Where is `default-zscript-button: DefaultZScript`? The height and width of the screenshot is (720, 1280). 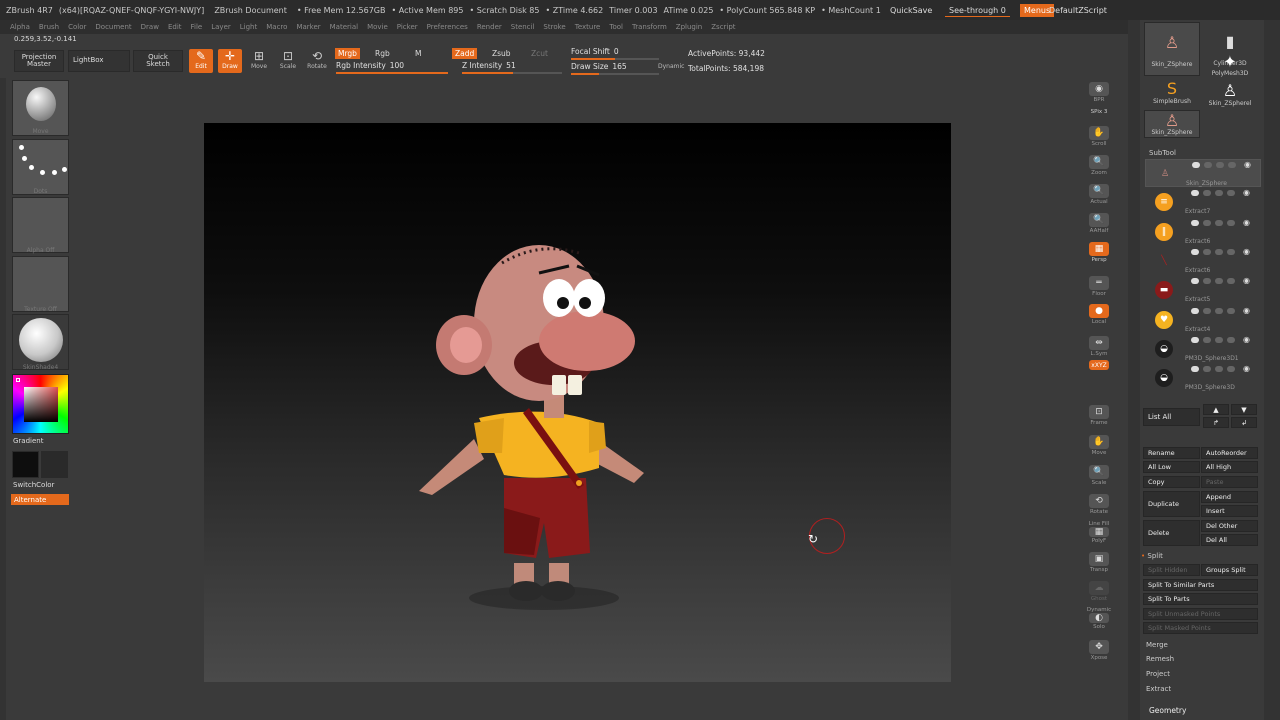
default-zscript-button: DefaultZScript is located at coordinates (1078, 10).